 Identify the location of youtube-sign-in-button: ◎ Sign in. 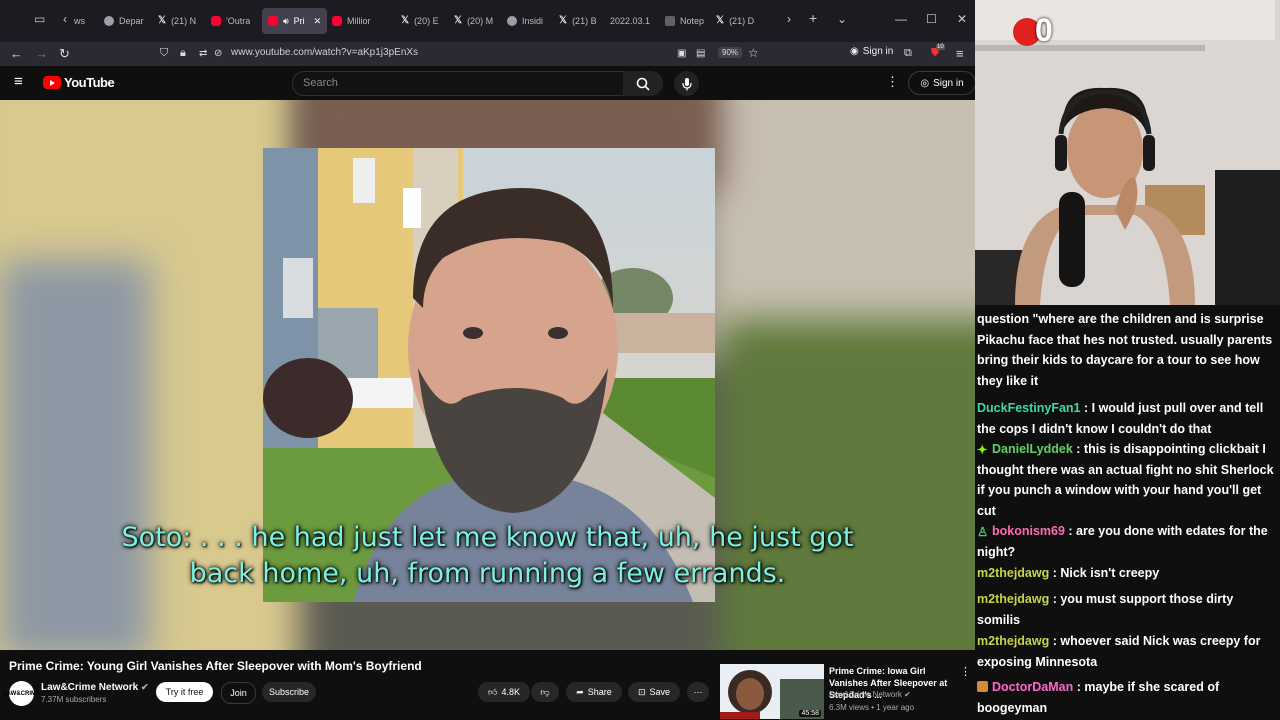
(942, 83).